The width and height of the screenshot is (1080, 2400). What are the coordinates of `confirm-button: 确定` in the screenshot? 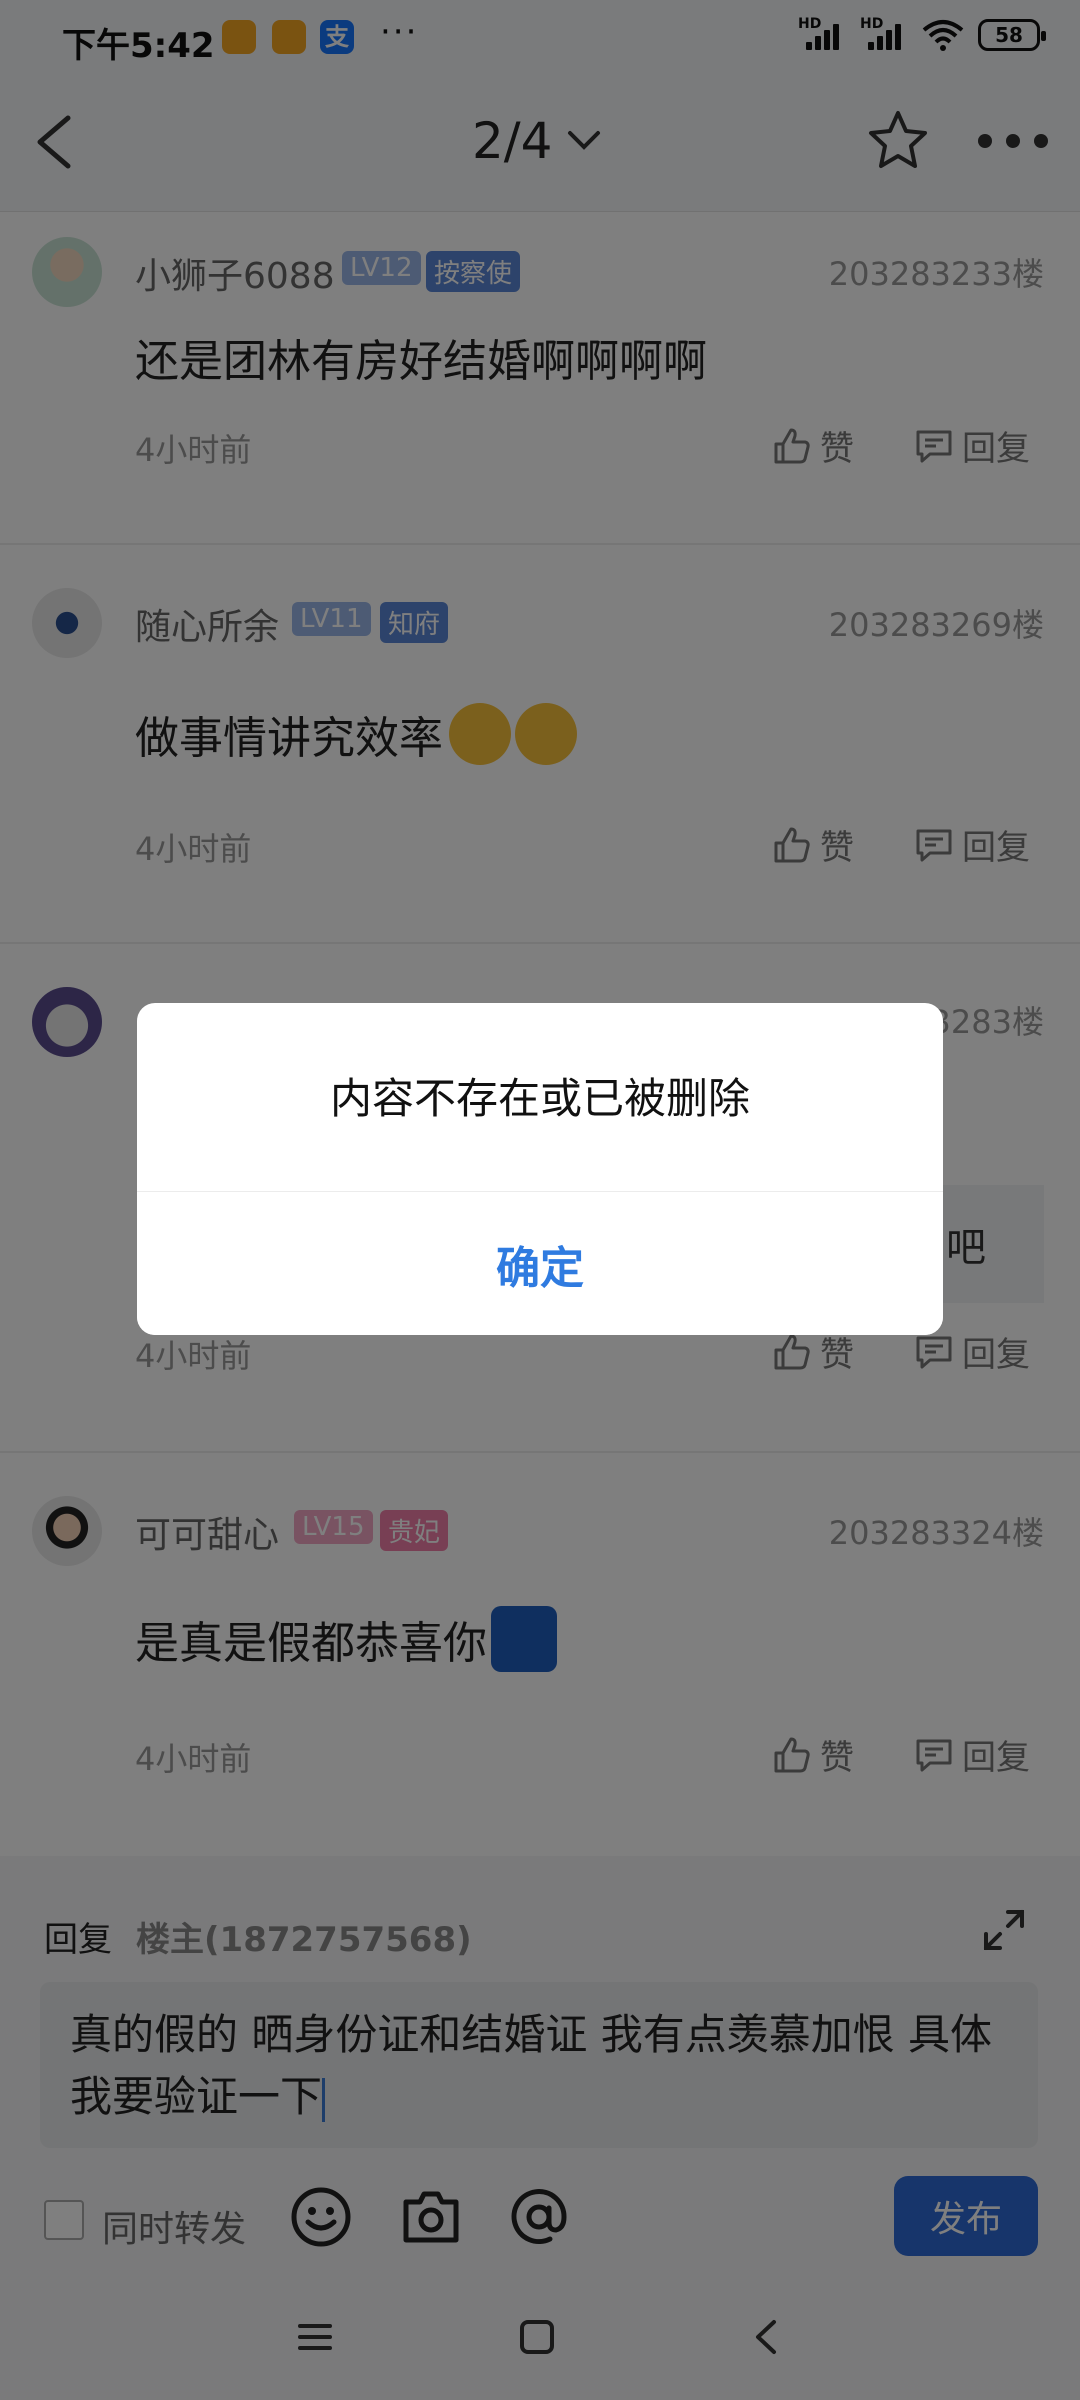 It's located at (540, 1263).